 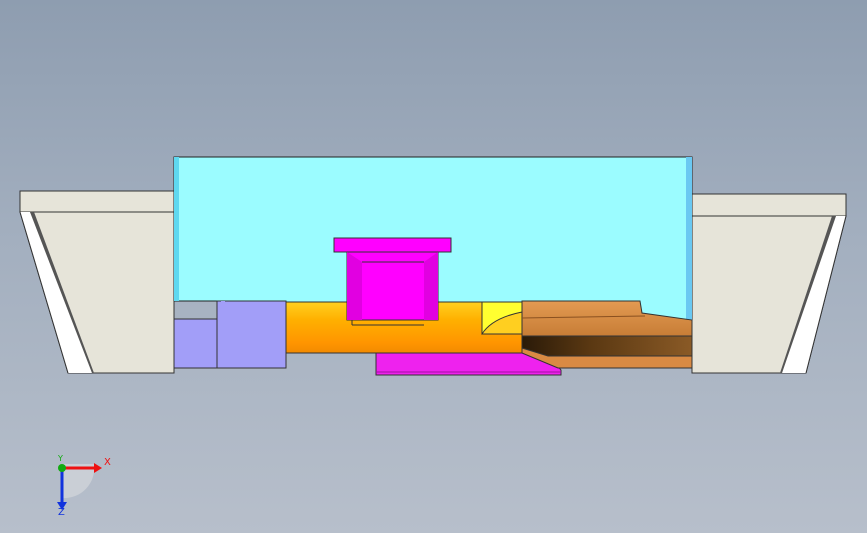 I want to click on z-axis-label: Z, so click(x=61, y=512).